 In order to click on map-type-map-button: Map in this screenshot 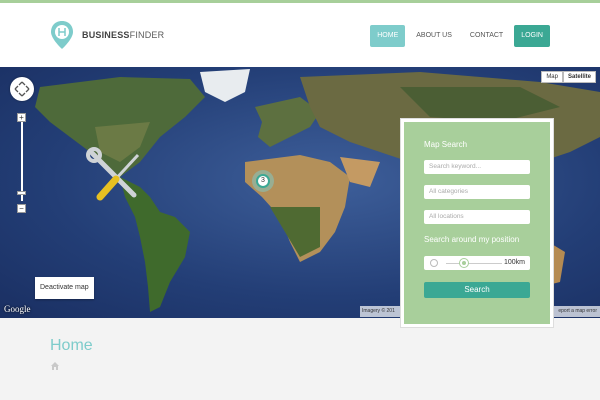, I will do `click(552, 77)`.